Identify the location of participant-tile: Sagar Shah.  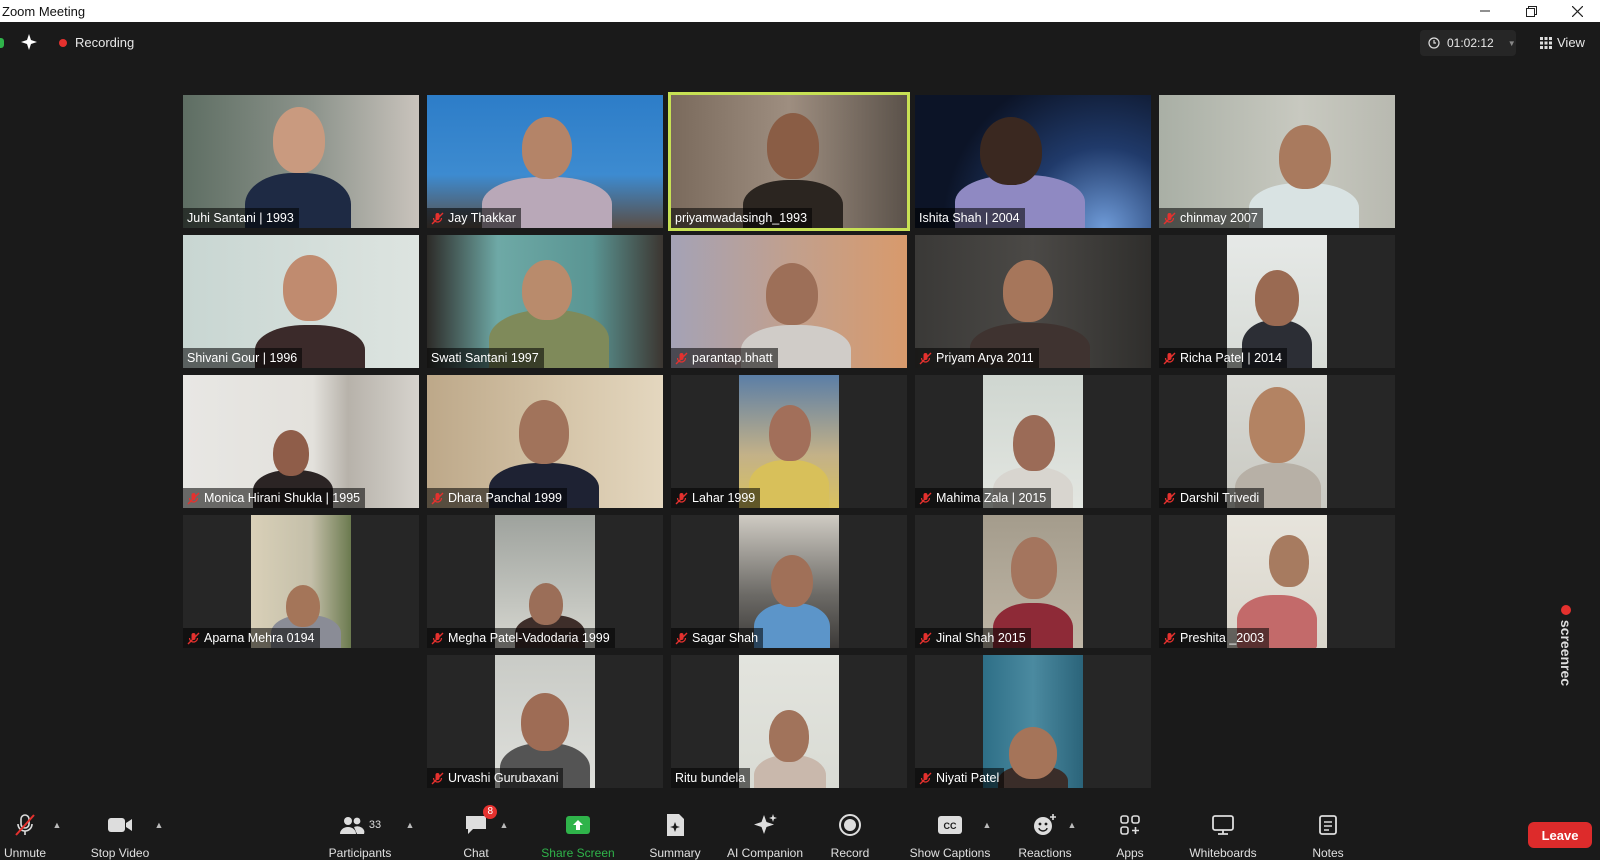
(789, 581).